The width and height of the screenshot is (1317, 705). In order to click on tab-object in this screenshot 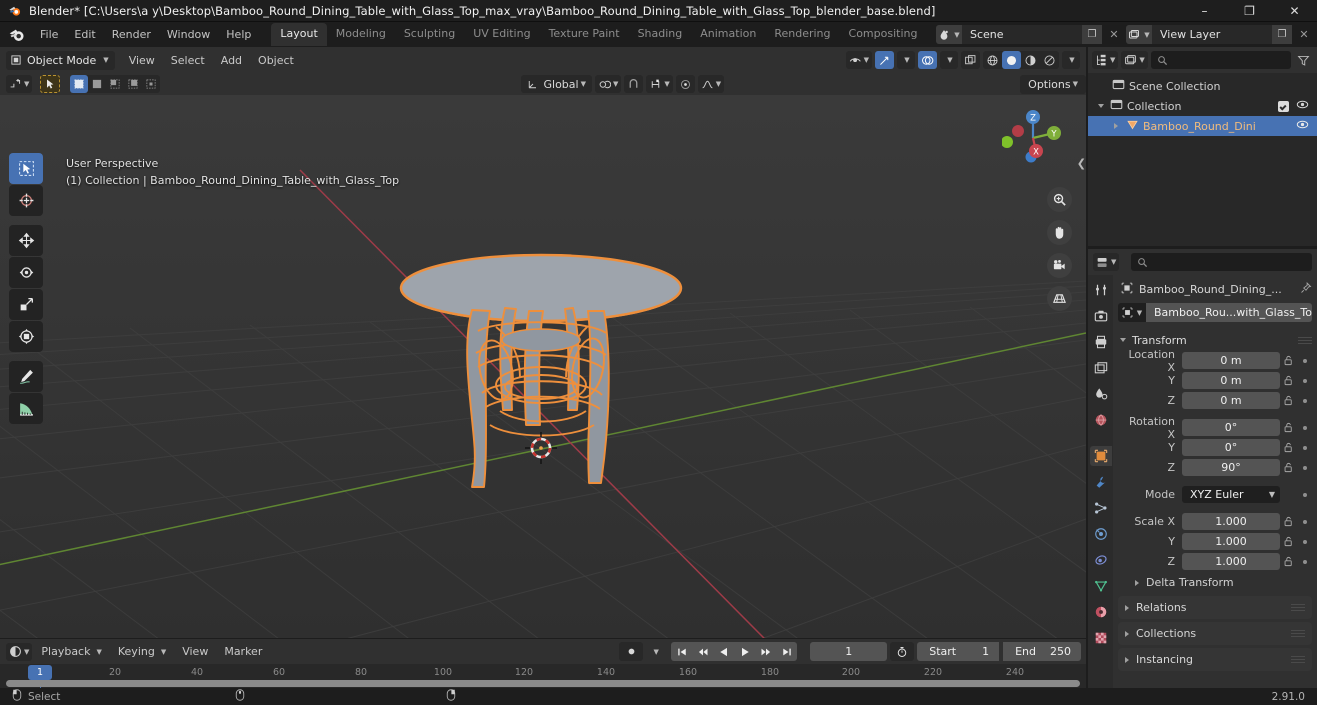, I will do `click(1100, 456)`.